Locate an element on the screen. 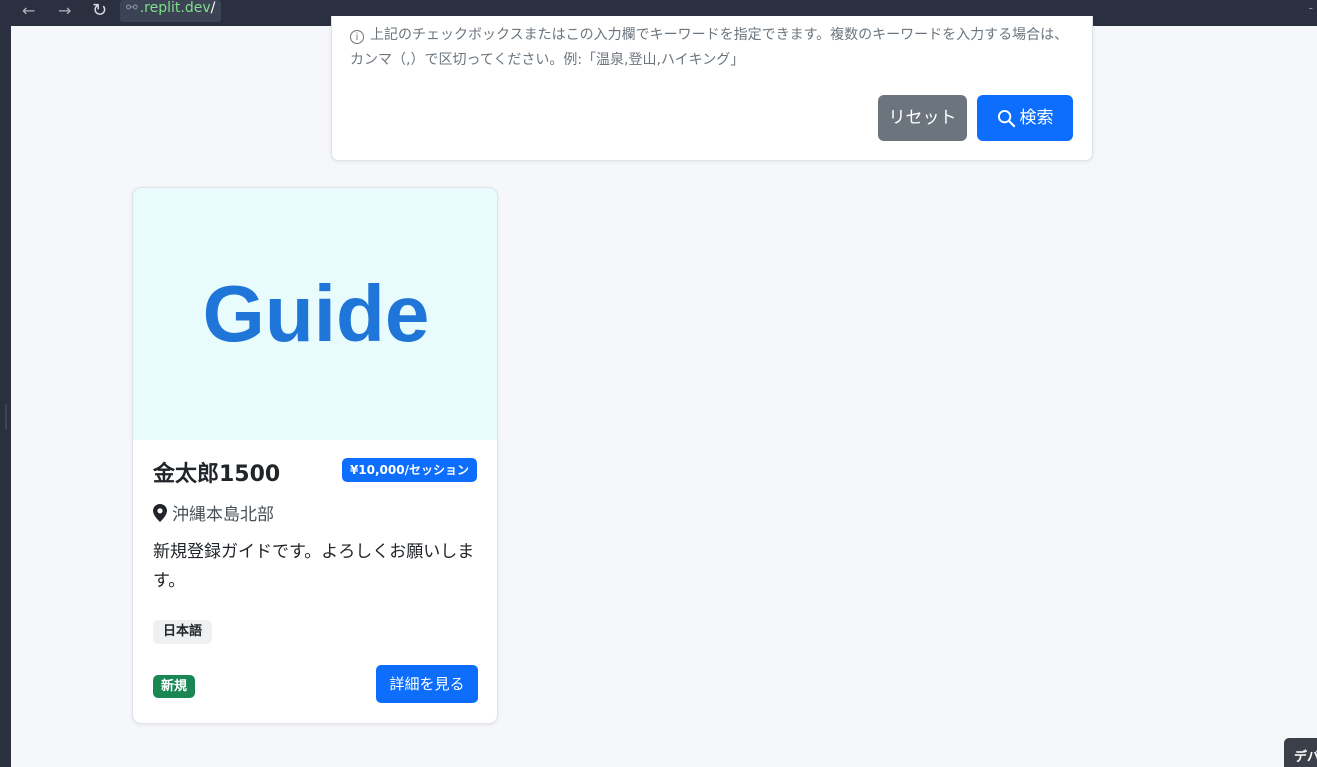  link-icon: ⚯ is located at coordinates (132, 8).